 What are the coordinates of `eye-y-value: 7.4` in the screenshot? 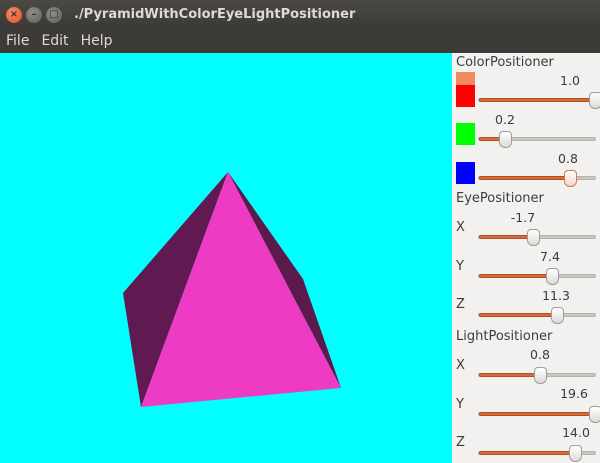 It's located at (550, 256).